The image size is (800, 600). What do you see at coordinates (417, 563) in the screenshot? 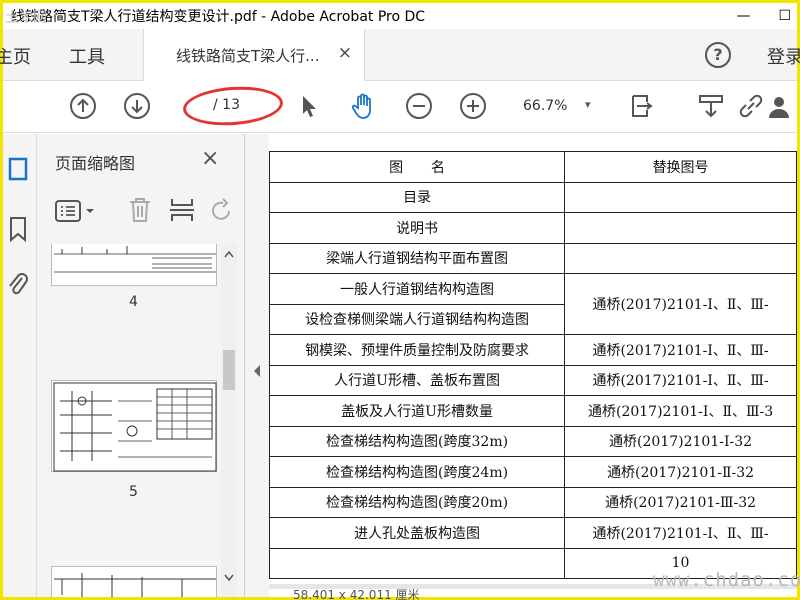
I see `drawing-name-cell` at bounding box center [417, 563].